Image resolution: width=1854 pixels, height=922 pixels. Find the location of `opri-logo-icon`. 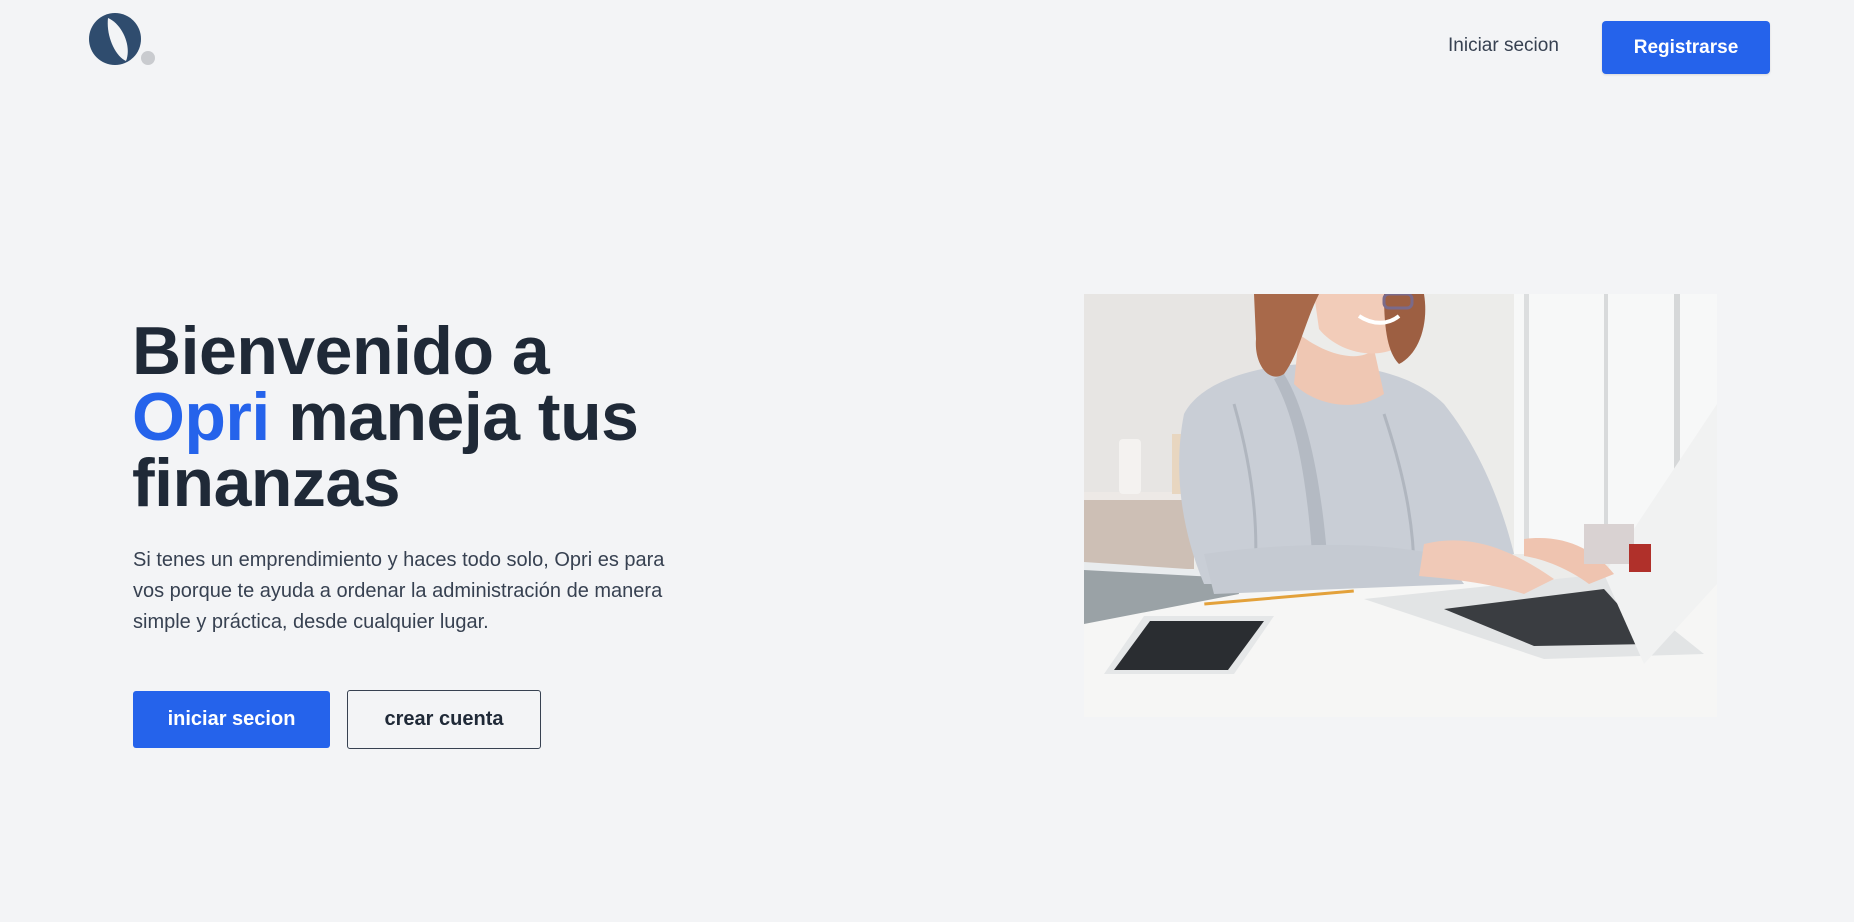

opri-logo-icon is located at coordinates (122, 40).